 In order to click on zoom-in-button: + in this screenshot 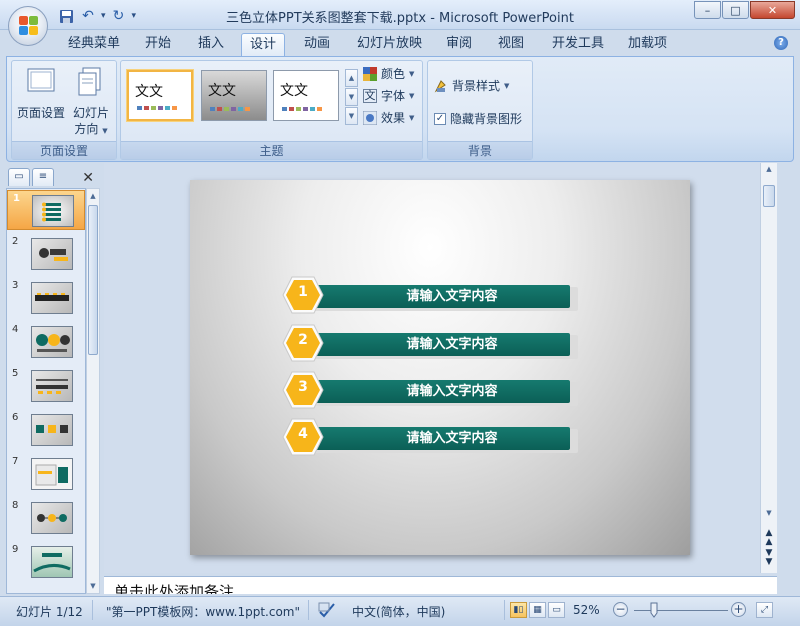, I will do `click(738, 609)`.